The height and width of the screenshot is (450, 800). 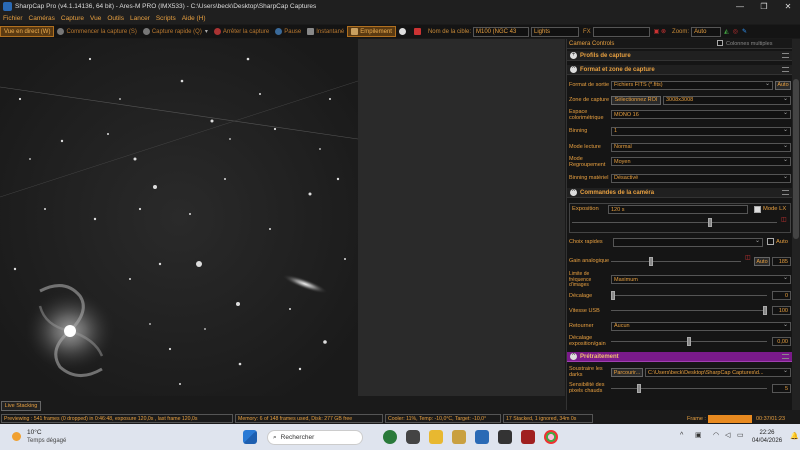 I want to click on offset-slider, so click(x=689, y=295).